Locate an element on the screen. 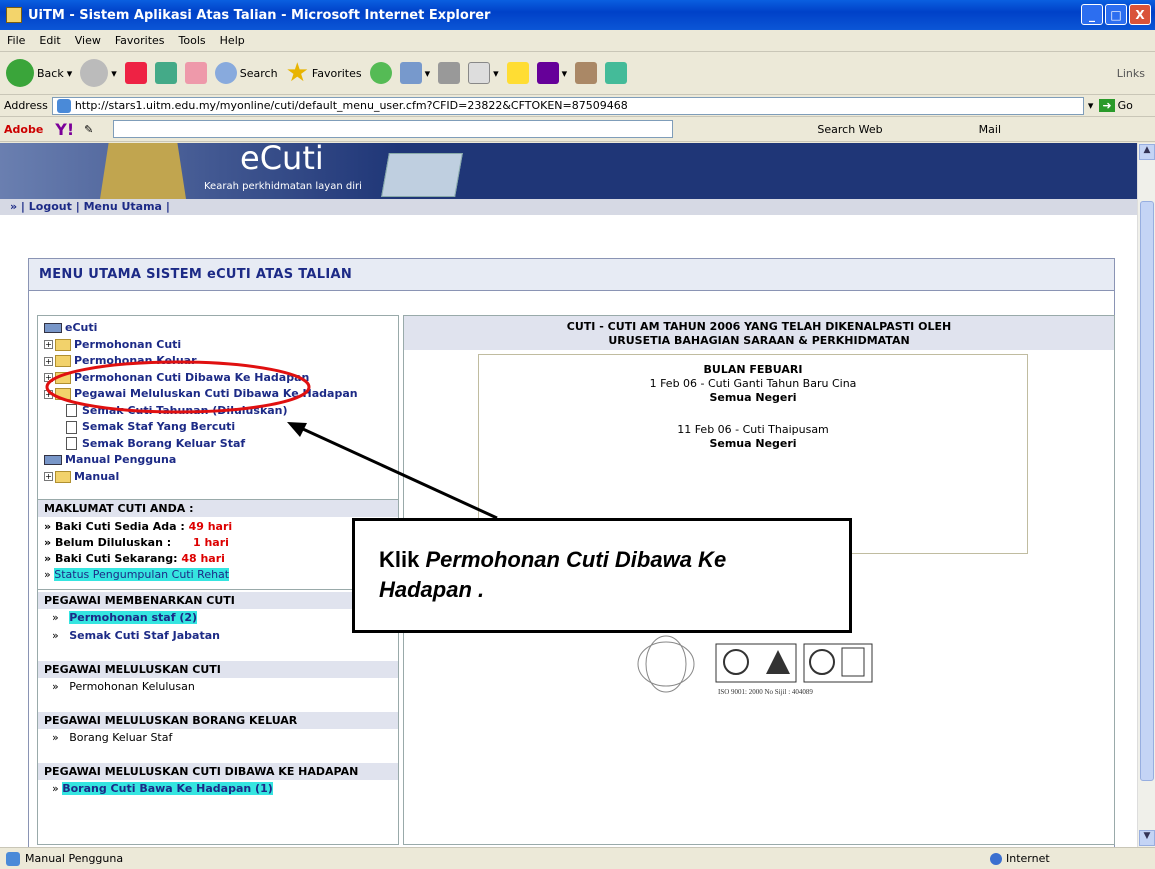 This screenshot has width=1155, height=869. home-button is located at coordinates (195, 73).